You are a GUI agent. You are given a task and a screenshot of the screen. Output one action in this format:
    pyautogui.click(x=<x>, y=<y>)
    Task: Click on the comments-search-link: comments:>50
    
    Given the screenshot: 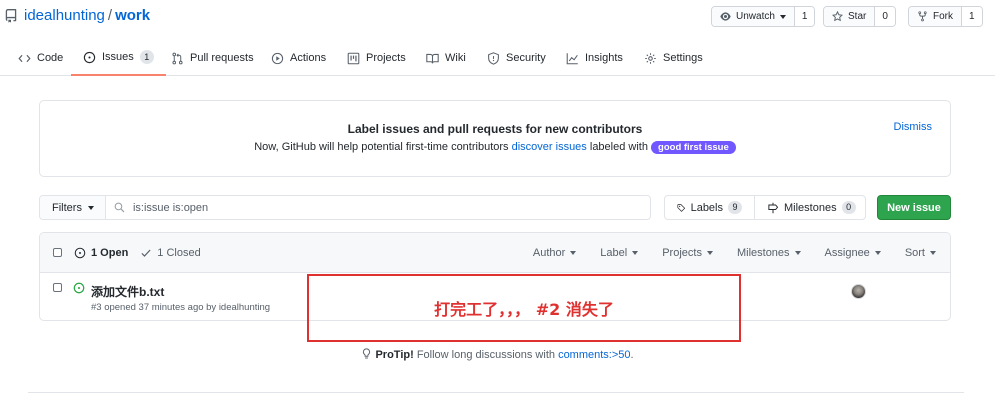 What is the action you would take?
    pyautogui.click(x=594, y=355)
    